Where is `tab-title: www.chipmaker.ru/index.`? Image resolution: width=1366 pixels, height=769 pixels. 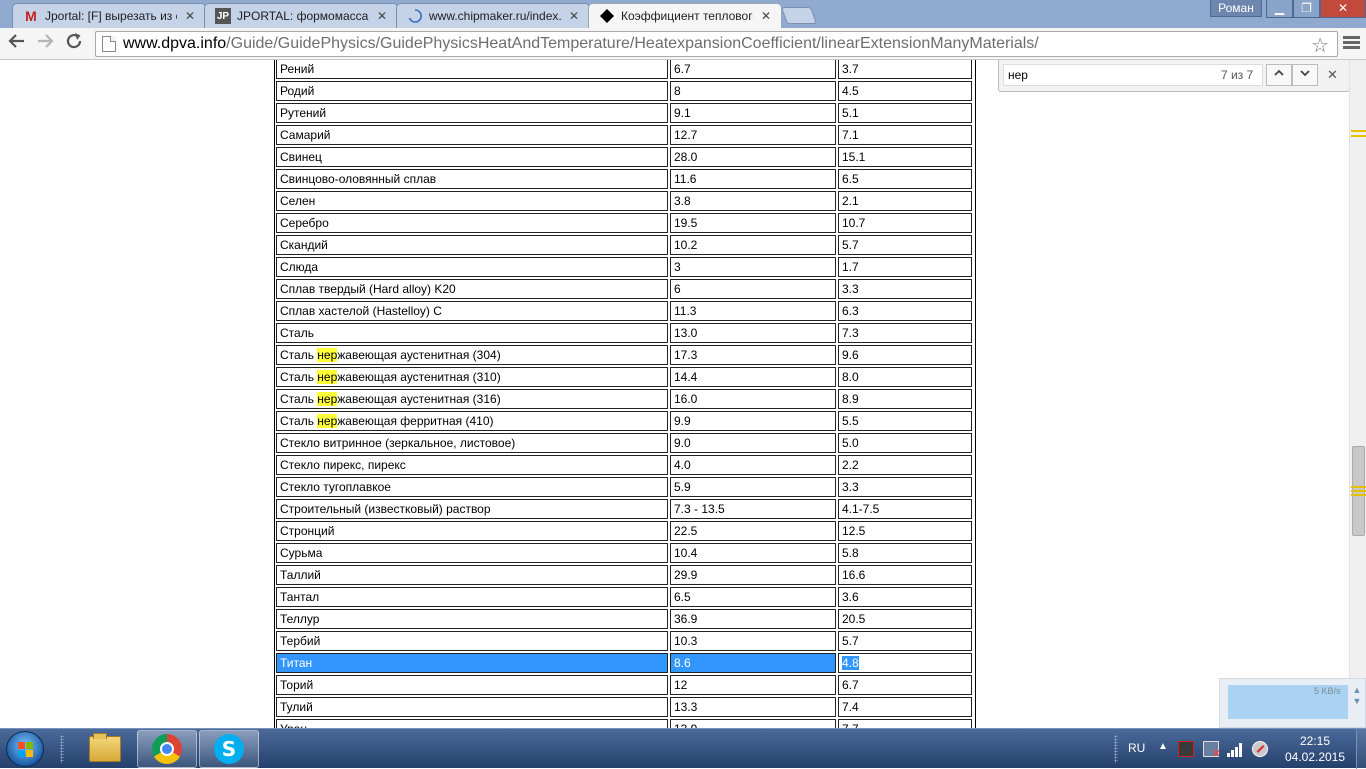
tab-title: www.chipmaker.ru/index. is located at coordinates (495, 16).